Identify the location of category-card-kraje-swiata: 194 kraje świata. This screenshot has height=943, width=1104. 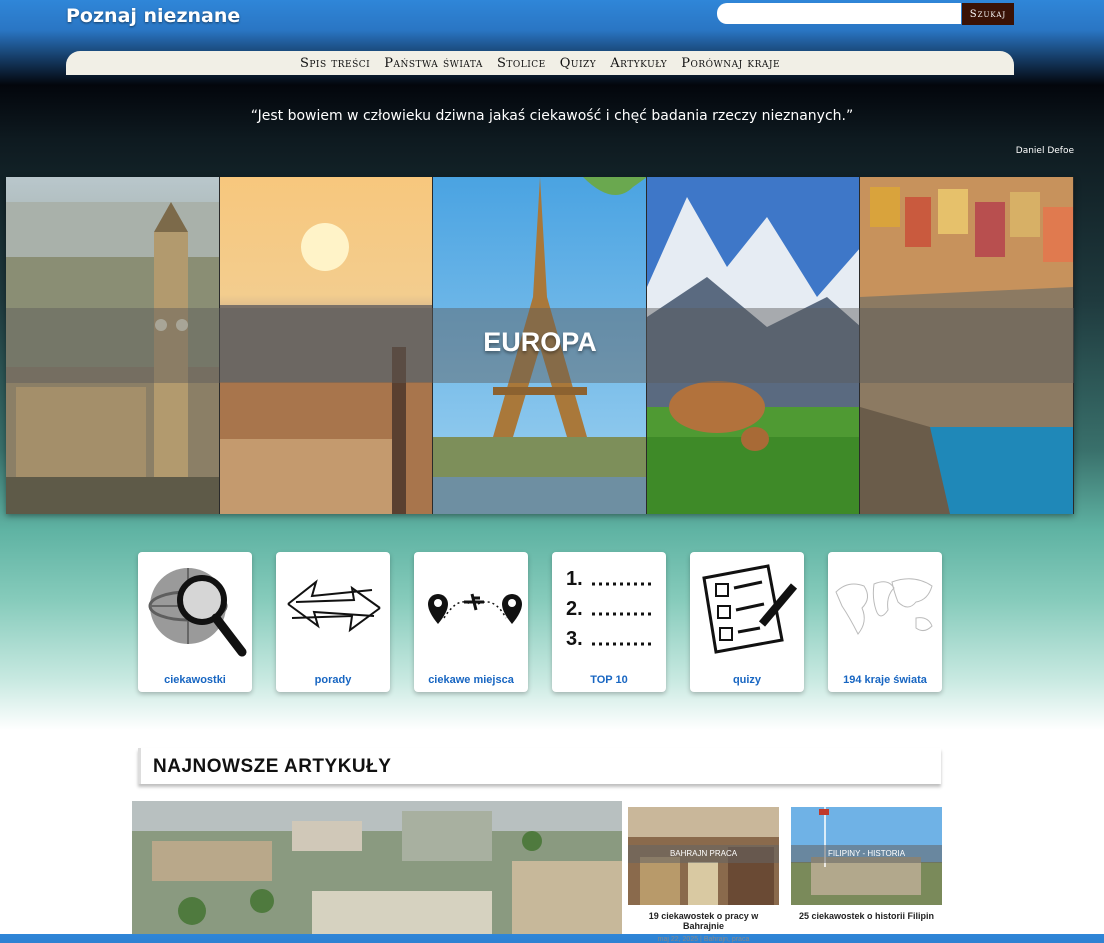
(885, 622).